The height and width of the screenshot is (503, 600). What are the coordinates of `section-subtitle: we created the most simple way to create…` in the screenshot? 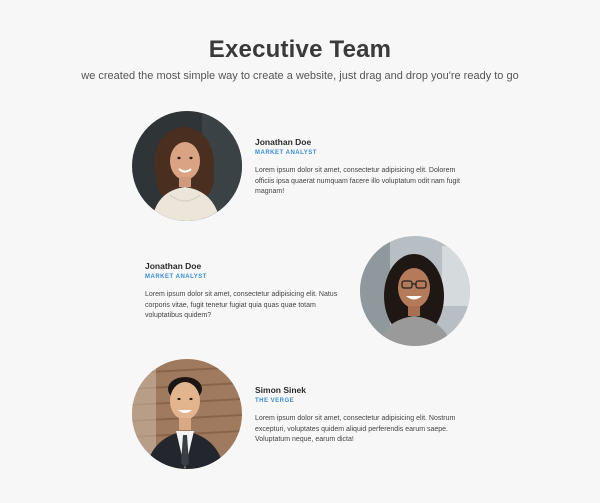 It's located at (300, 76).